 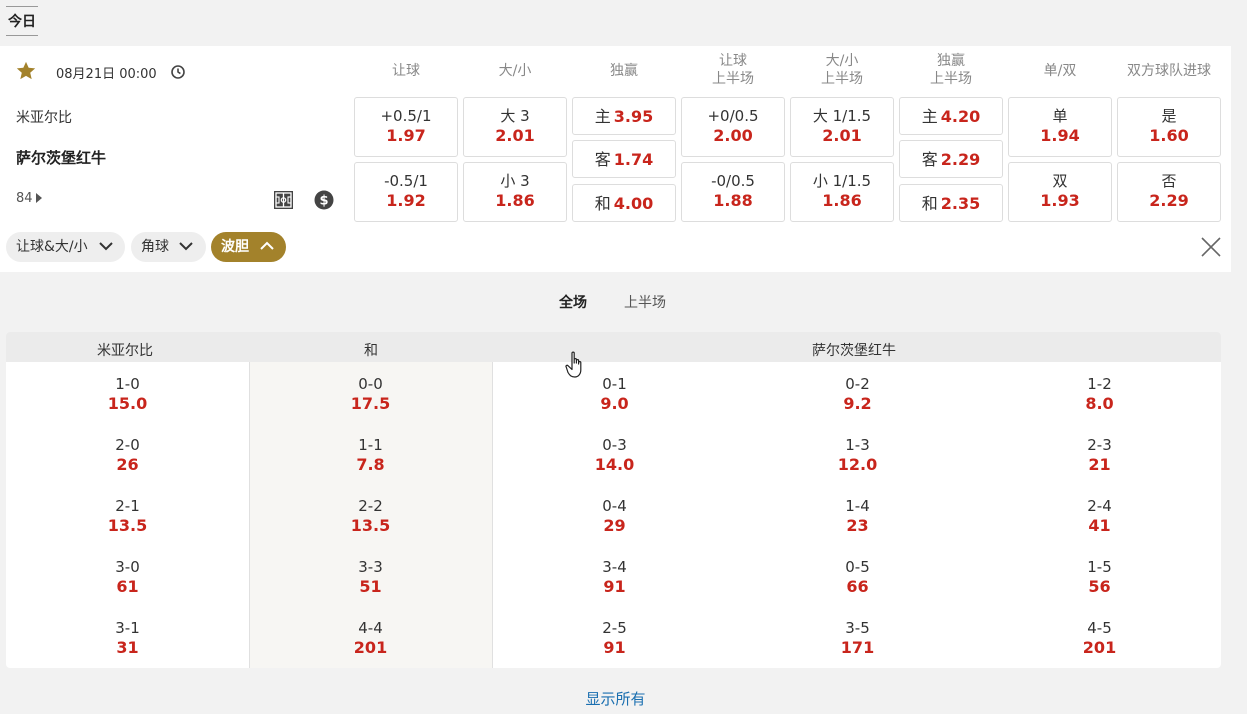 I want to click on score-odds-cell: 2-0 26, so click(x=127, y=455).